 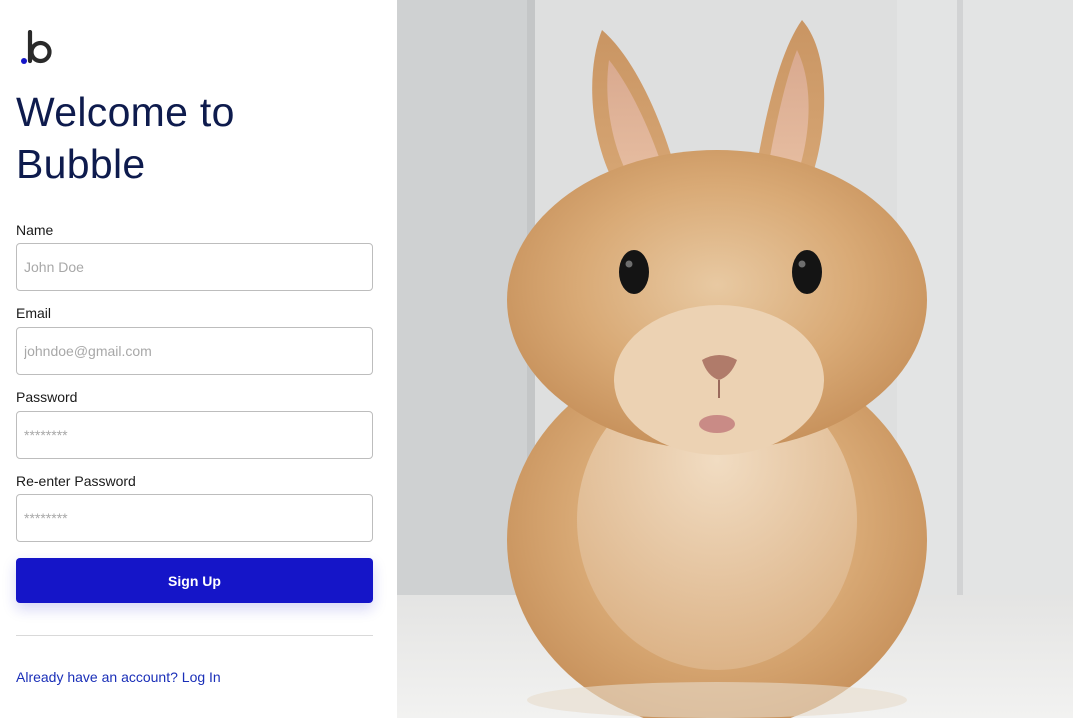 I want to click on password-field, so click(x=194, y=435).